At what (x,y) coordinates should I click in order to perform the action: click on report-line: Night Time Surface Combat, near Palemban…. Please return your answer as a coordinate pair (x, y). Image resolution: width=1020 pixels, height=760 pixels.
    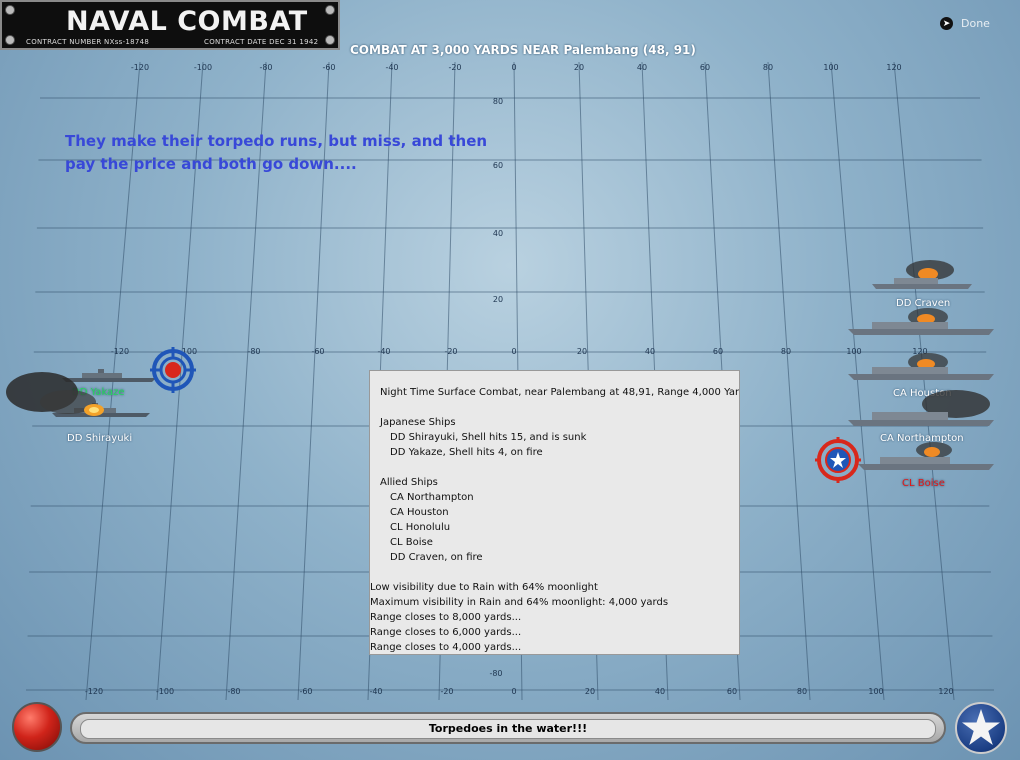
    Looking at the image, I should click on (560, 392).